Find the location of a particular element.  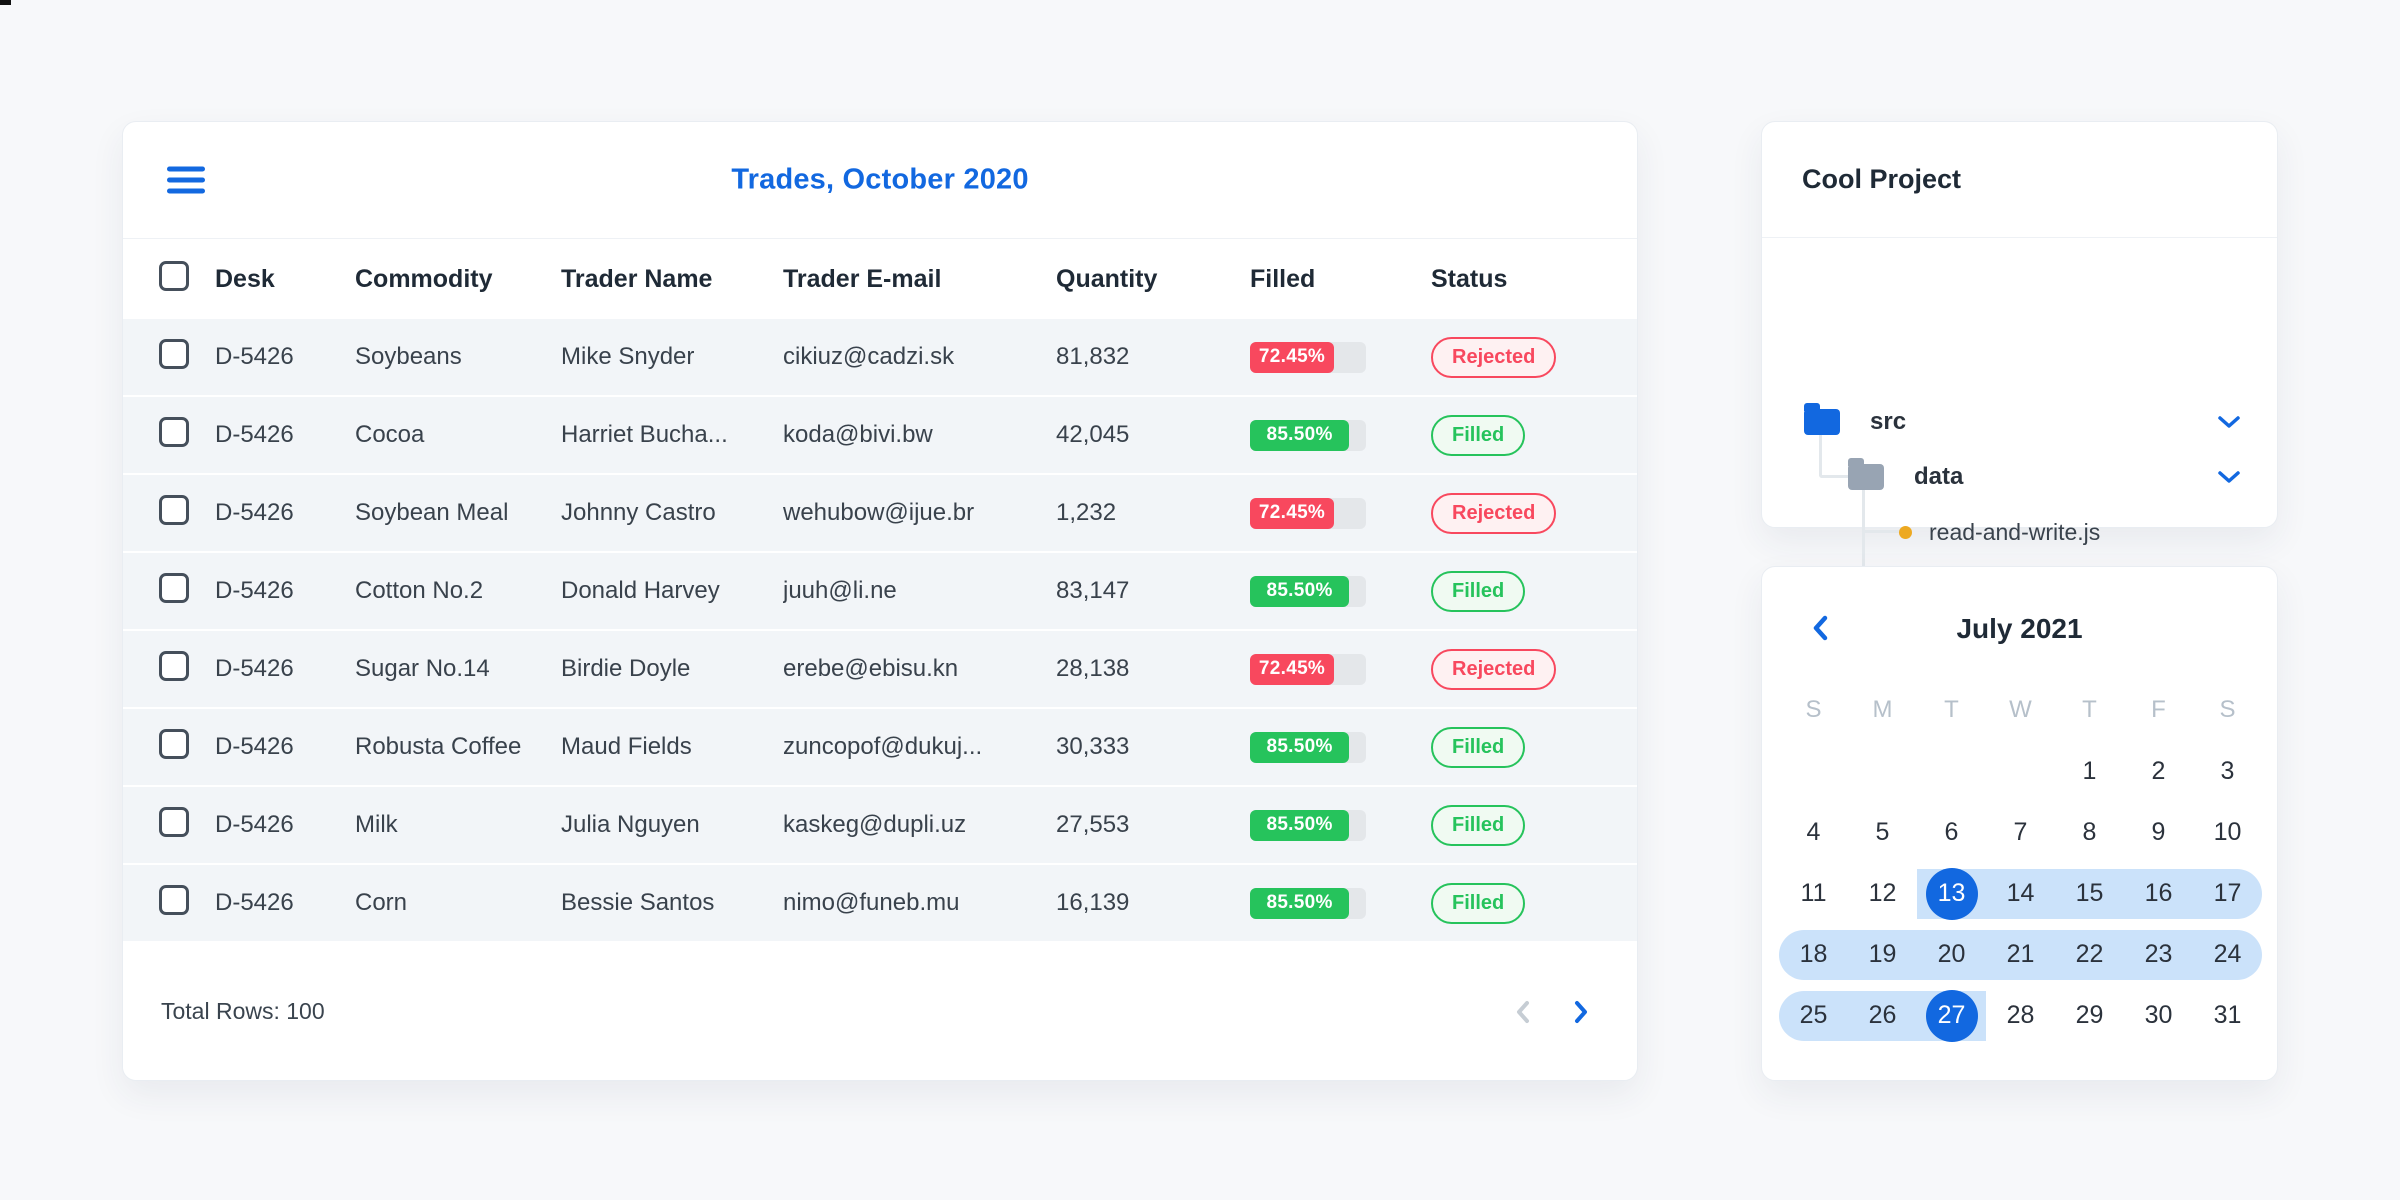

calendar-month-title: July 2021 is located at coordinates (2019, 628).